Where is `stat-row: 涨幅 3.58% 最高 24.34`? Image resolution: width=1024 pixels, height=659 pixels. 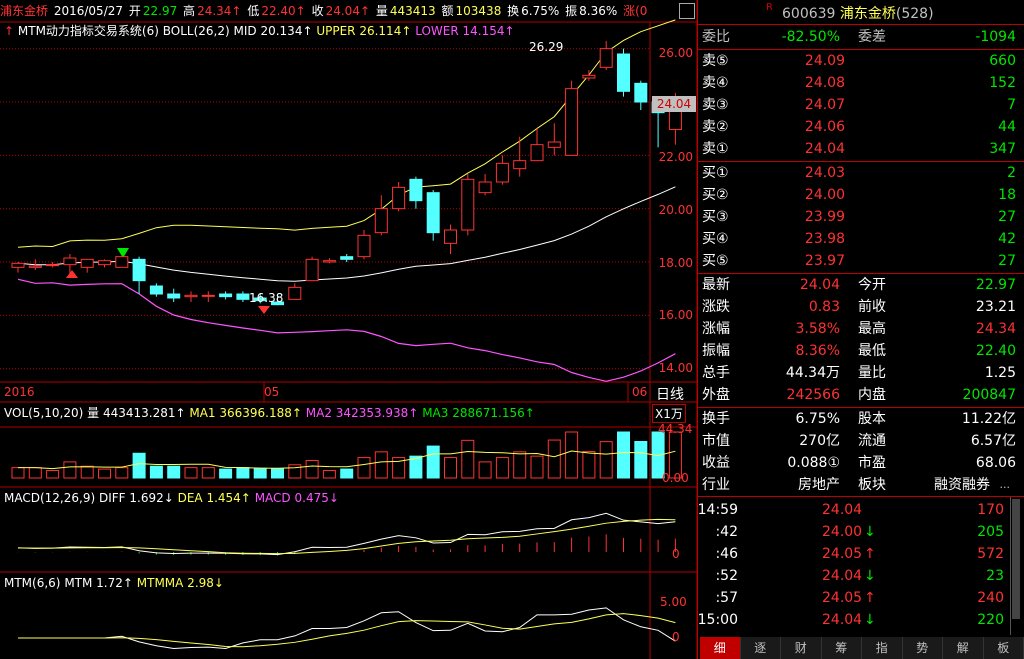
stat-row: 涨幅 3.58% 最高 24.34 is located at coordinates (859, 329).